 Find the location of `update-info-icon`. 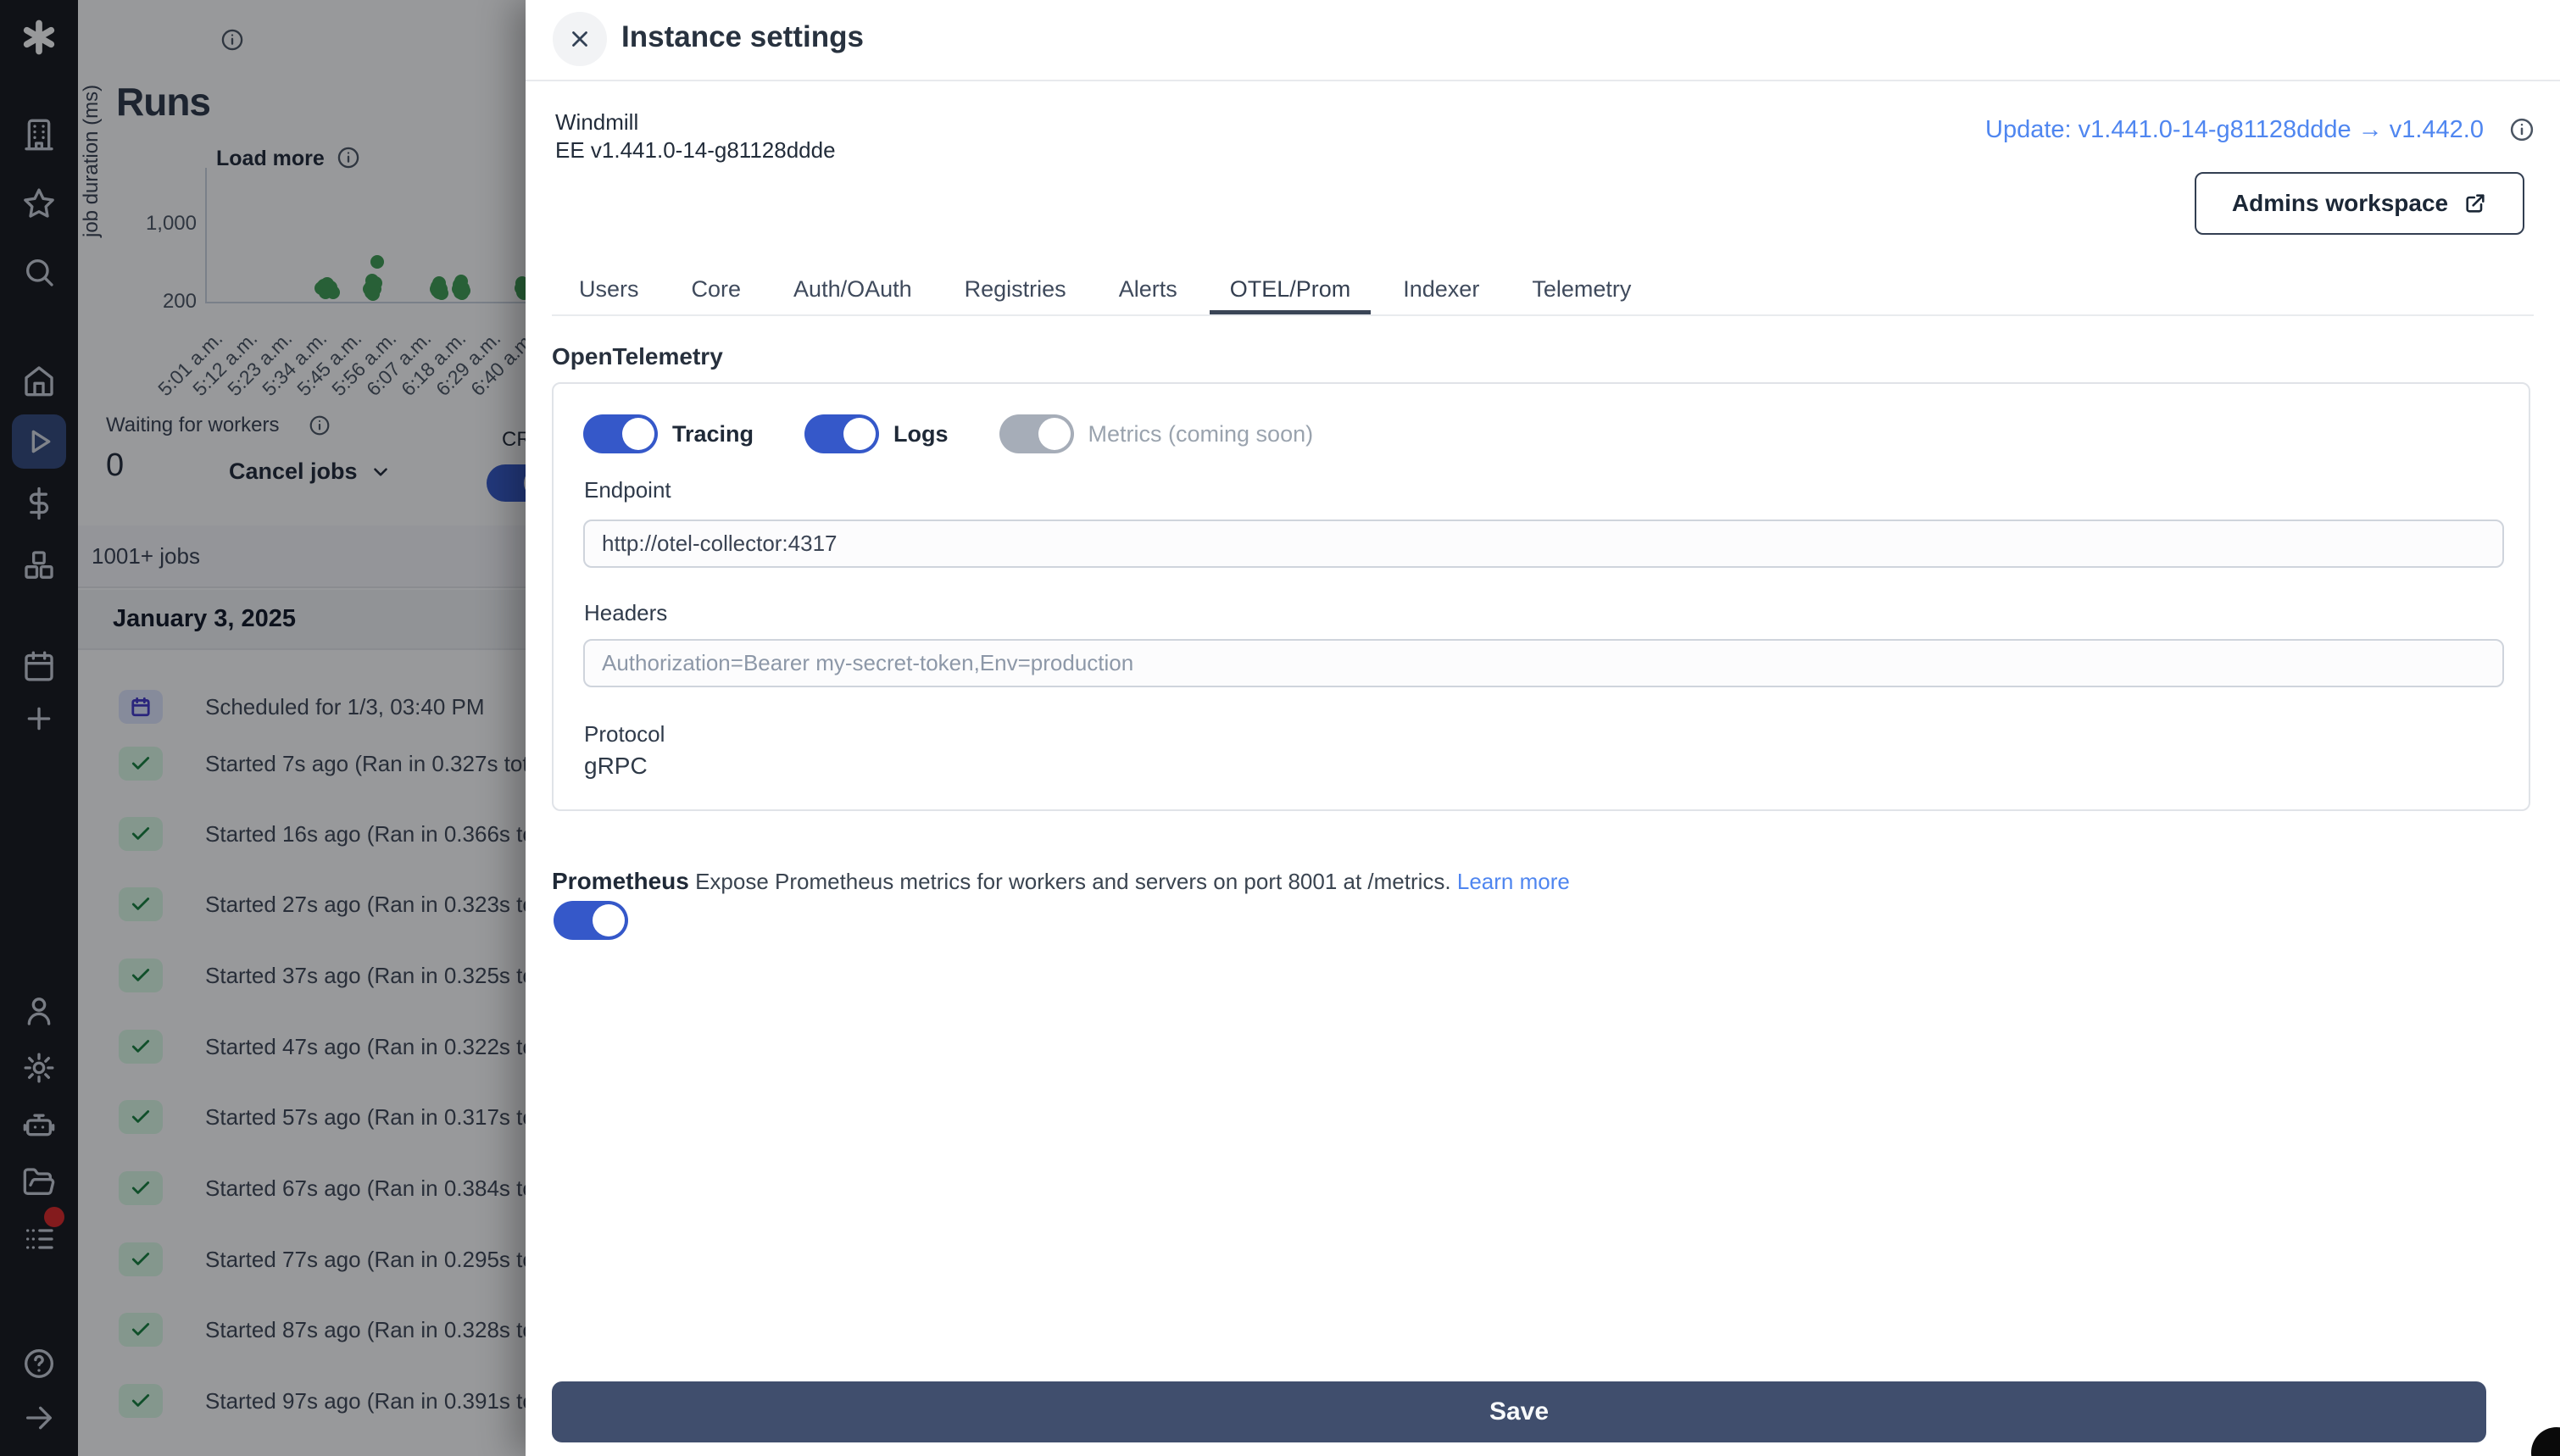

update-info-icon is located at coordinates (2522, 129).